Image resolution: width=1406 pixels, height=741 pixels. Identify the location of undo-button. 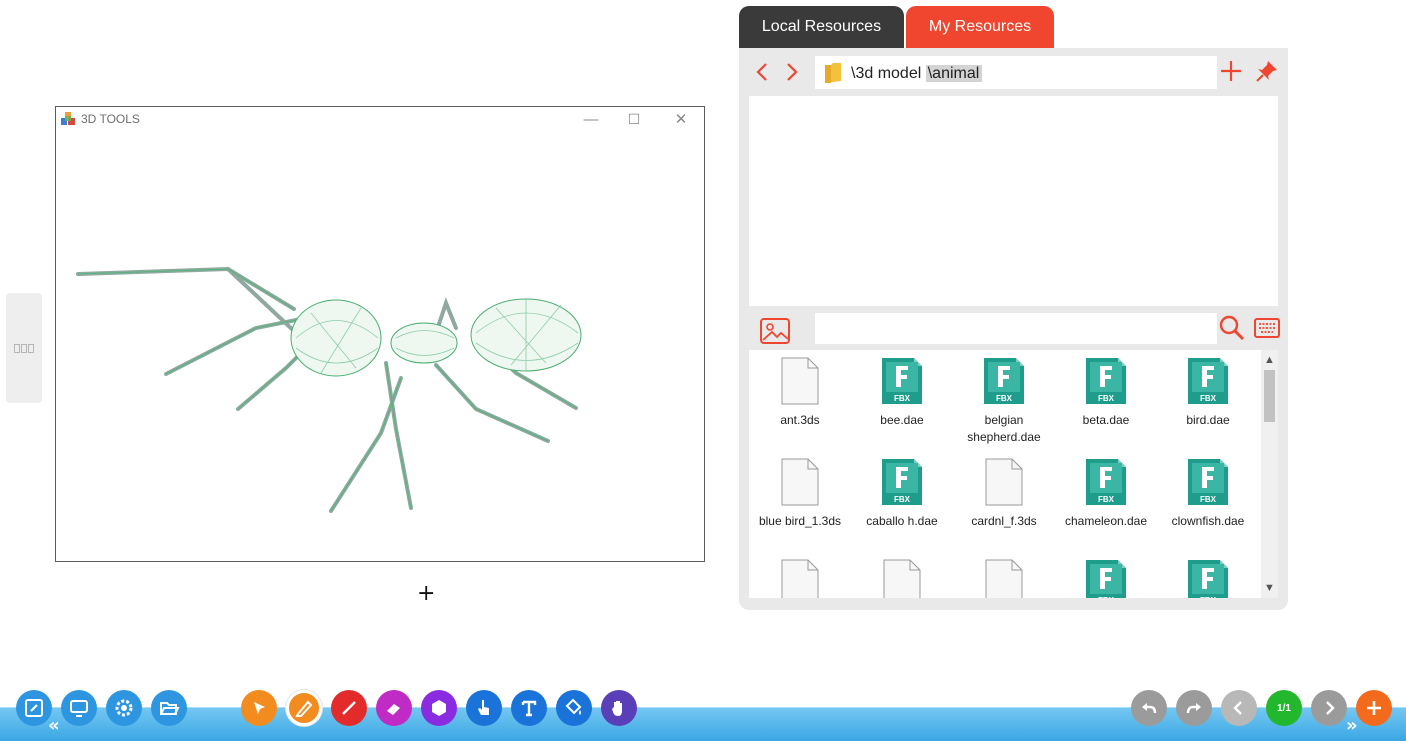
(1149, 708).